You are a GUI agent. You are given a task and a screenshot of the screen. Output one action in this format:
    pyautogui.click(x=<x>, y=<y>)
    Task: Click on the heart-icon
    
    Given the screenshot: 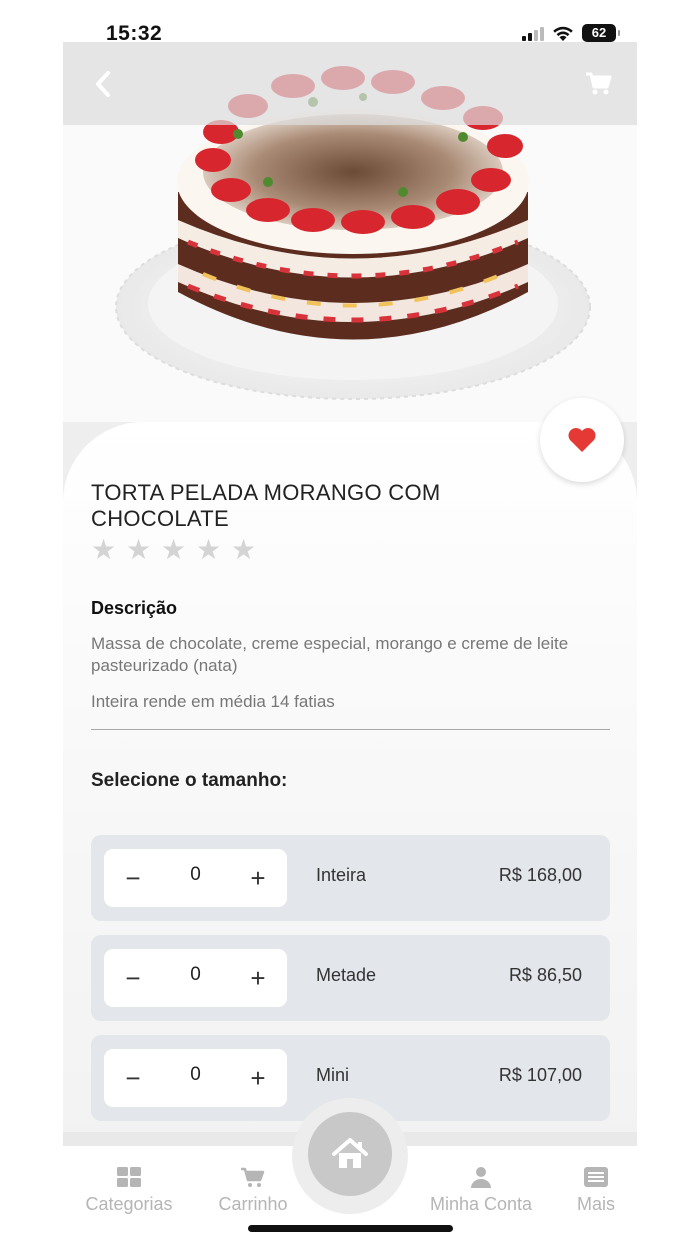 What is the action you would take?
    pyautogui.click(x=582, y=440)
    